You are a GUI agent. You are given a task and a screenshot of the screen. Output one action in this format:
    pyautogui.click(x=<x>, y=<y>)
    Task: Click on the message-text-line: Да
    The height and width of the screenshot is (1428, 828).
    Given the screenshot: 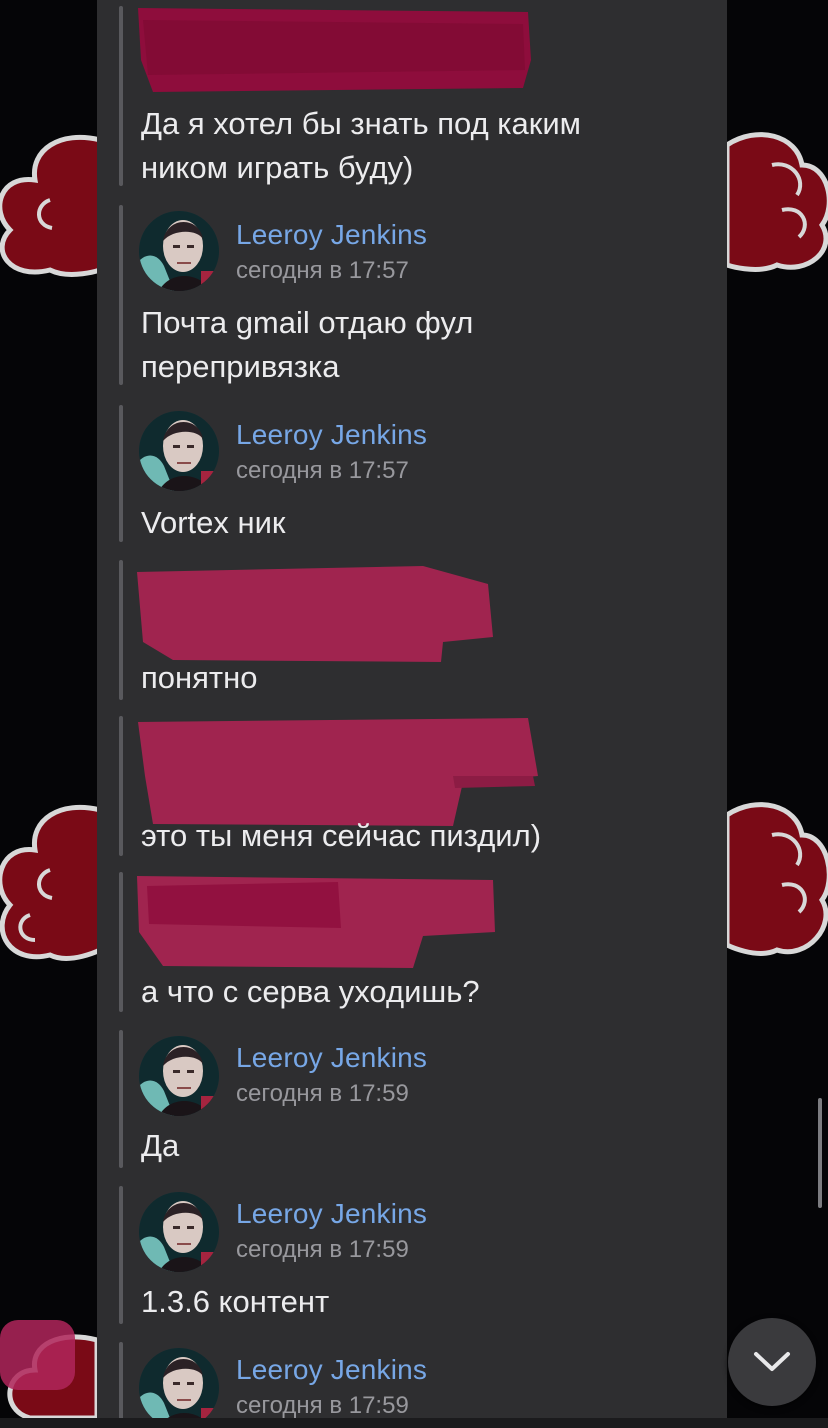 What is the action you would take?
    pyautogui.click(x=160, y=1145)
    